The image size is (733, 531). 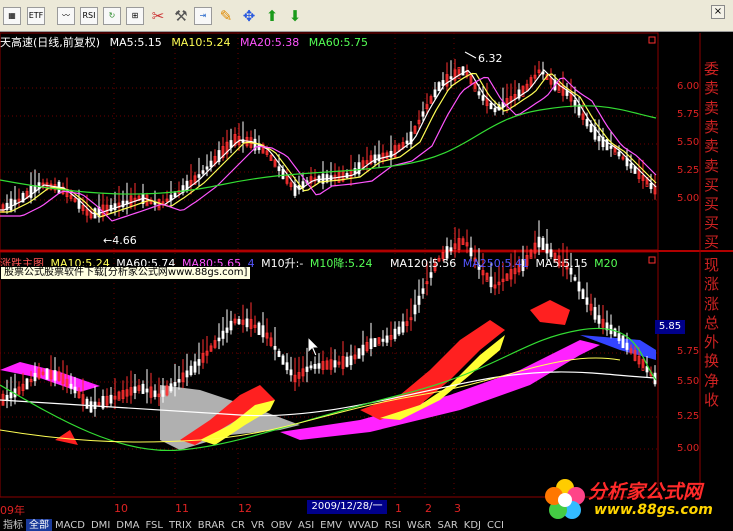 I want to click on quote-info-label: 总, so click(x=712, y=323).